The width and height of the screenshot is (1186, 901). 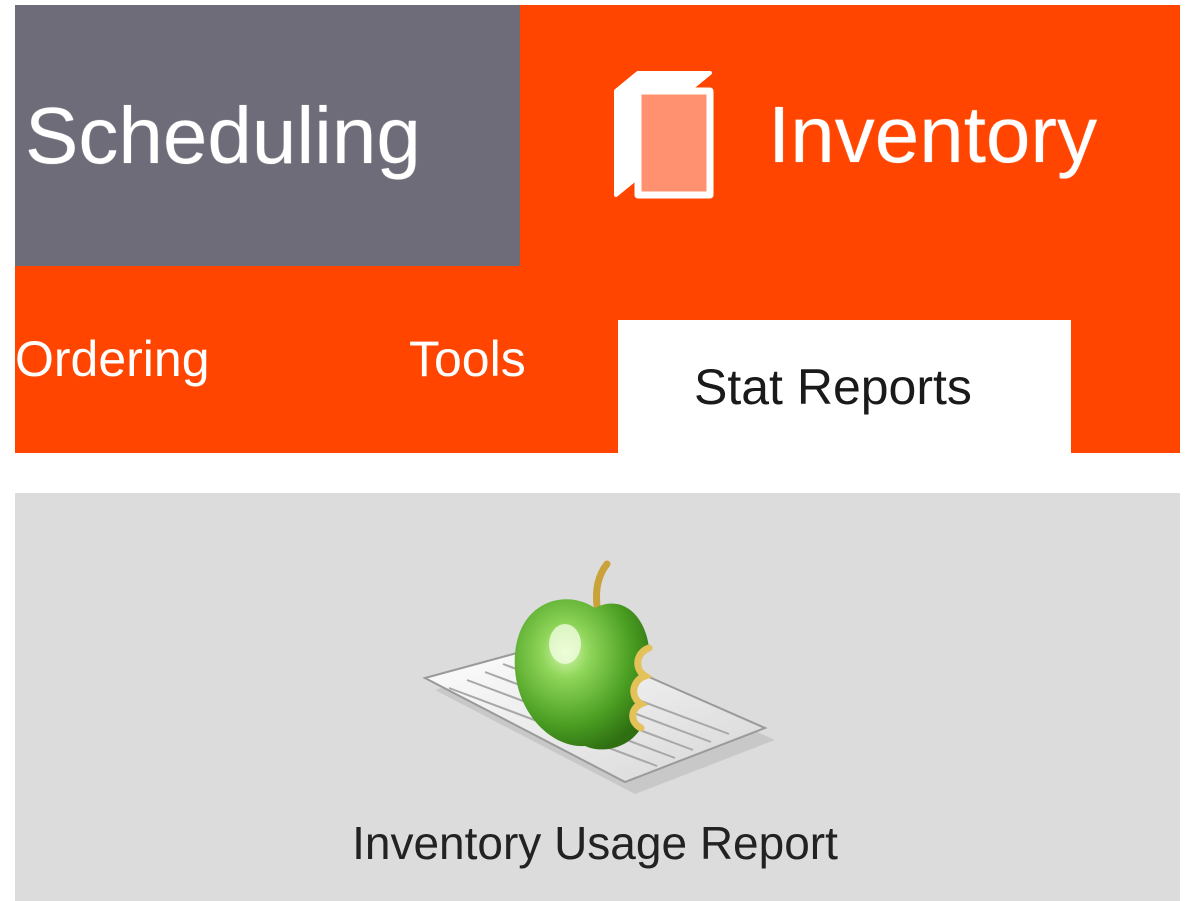 What do you see at coordinates (112, 359) in the screenshot?
I see `subnav-item-ordering: Ordering` at bounding box center [112, 359].